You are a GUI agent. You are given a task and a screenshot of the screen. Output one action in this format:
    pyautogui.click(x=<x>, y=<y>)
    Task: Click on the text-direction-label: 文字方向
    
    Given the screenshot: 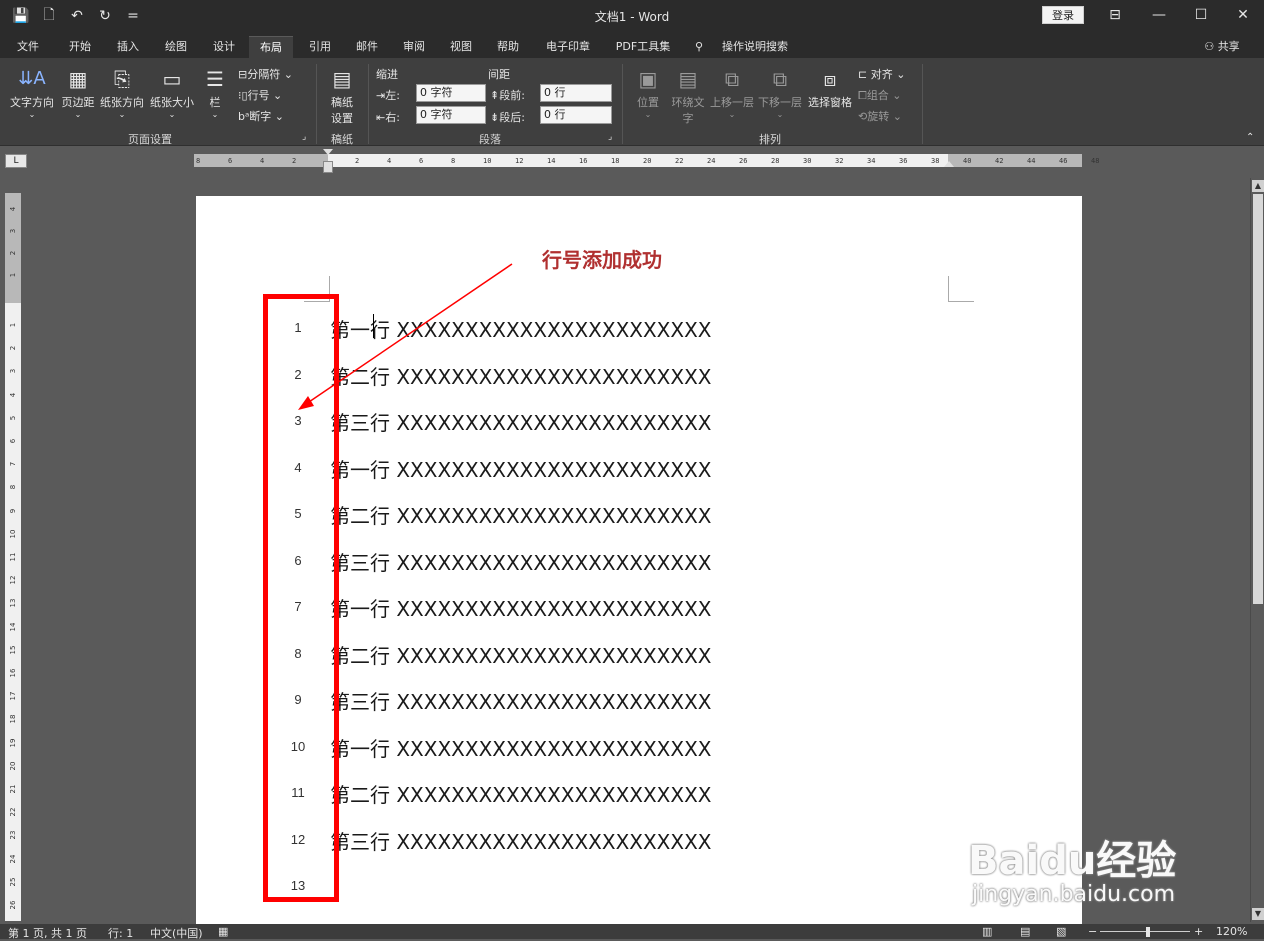 What is the action you would take?
    pyautogui.click(x=32, y=102)
    